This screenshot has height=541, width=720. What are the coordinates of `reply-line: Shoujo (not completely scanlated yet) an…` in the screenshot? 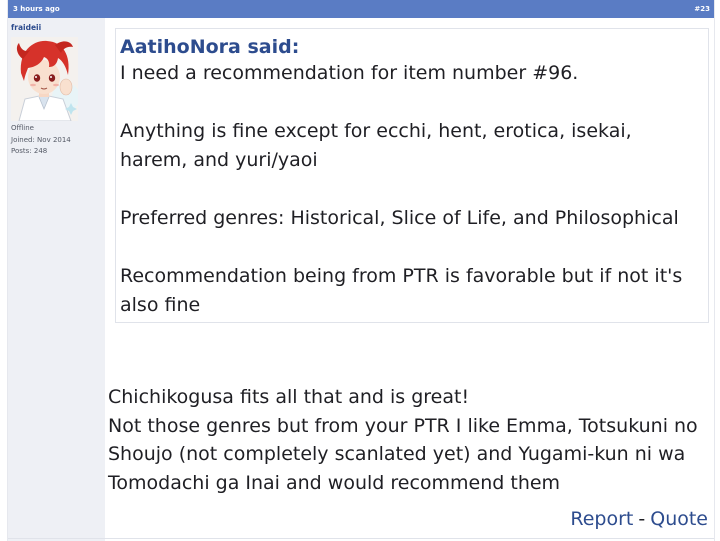 It's located at (397, 454).